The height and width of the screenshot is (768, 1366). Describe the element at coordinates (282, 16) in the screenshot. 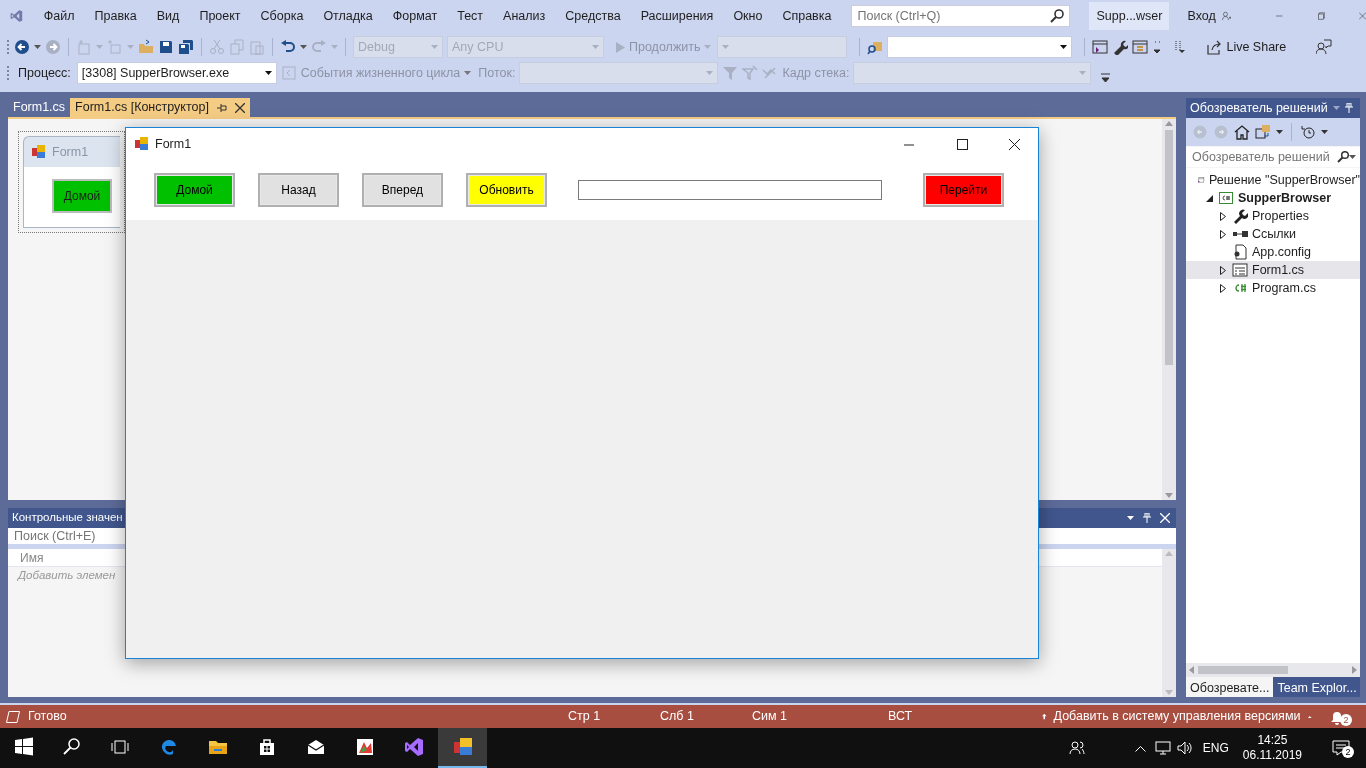

I see `menu-item: Сборка` at that location.